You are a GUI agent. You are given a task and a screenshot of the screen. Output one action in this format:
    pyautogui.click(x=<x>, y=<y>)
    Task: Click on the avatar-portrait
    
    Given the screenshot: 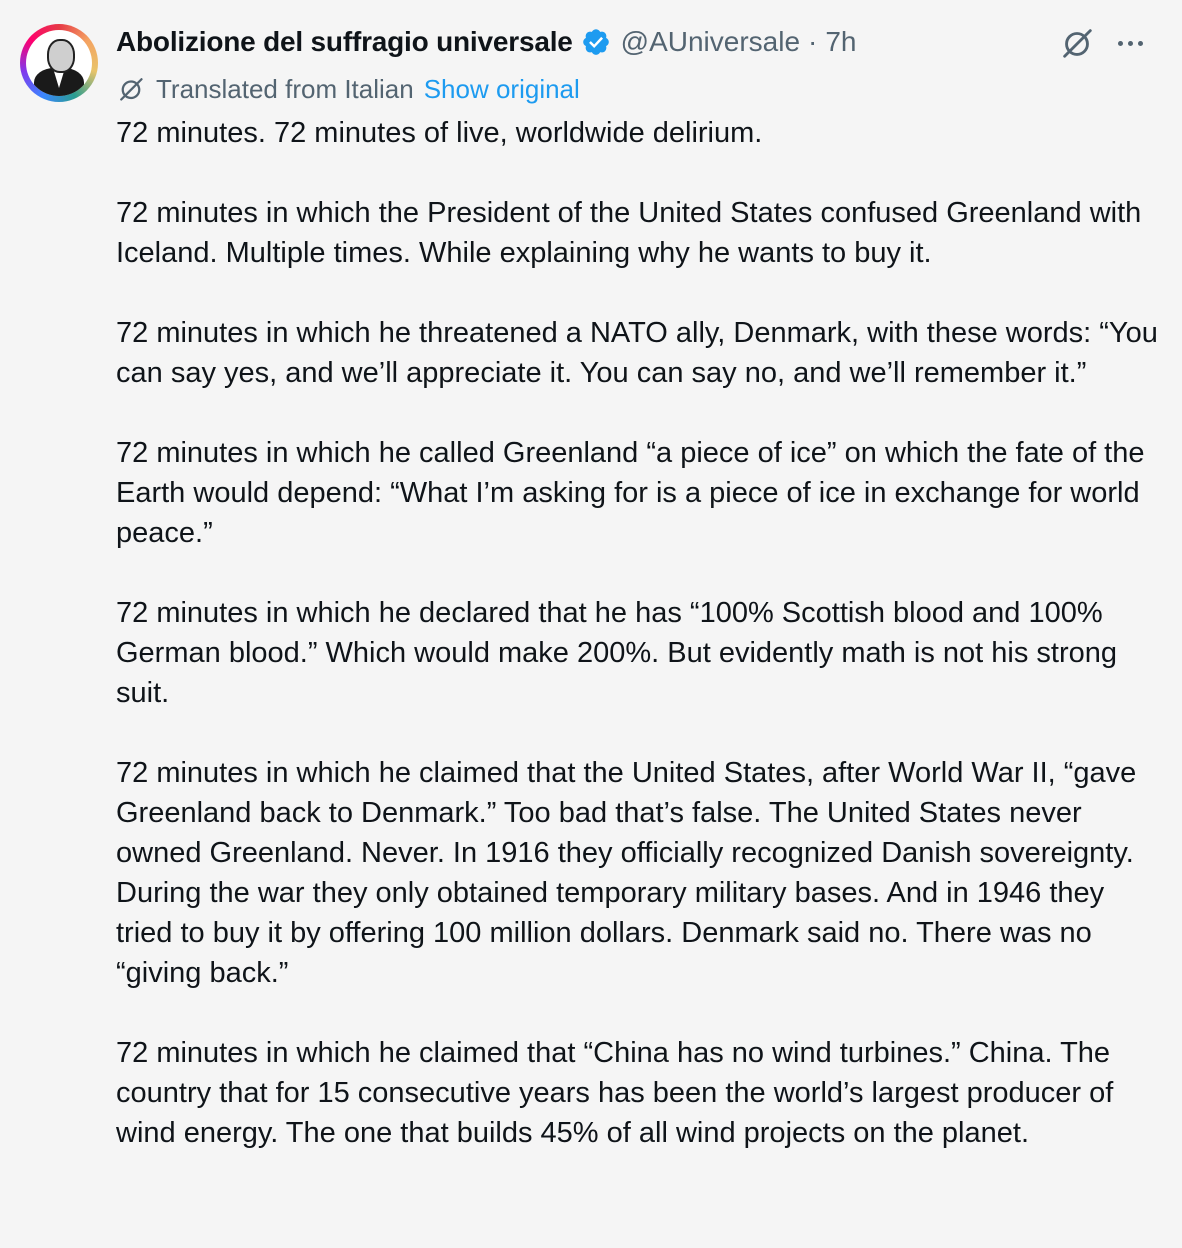 What is the action you would take?
    pyautogui.click(x=59, y=63)
    